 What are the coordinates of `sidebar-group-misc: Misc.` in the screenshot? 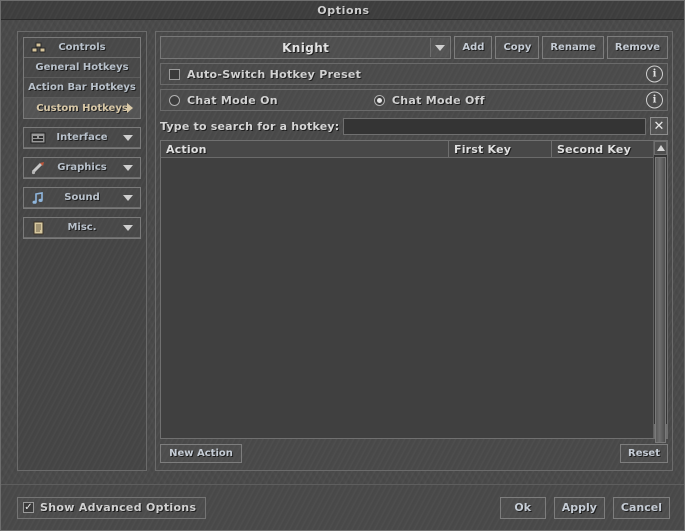 It's located at (82, 228).